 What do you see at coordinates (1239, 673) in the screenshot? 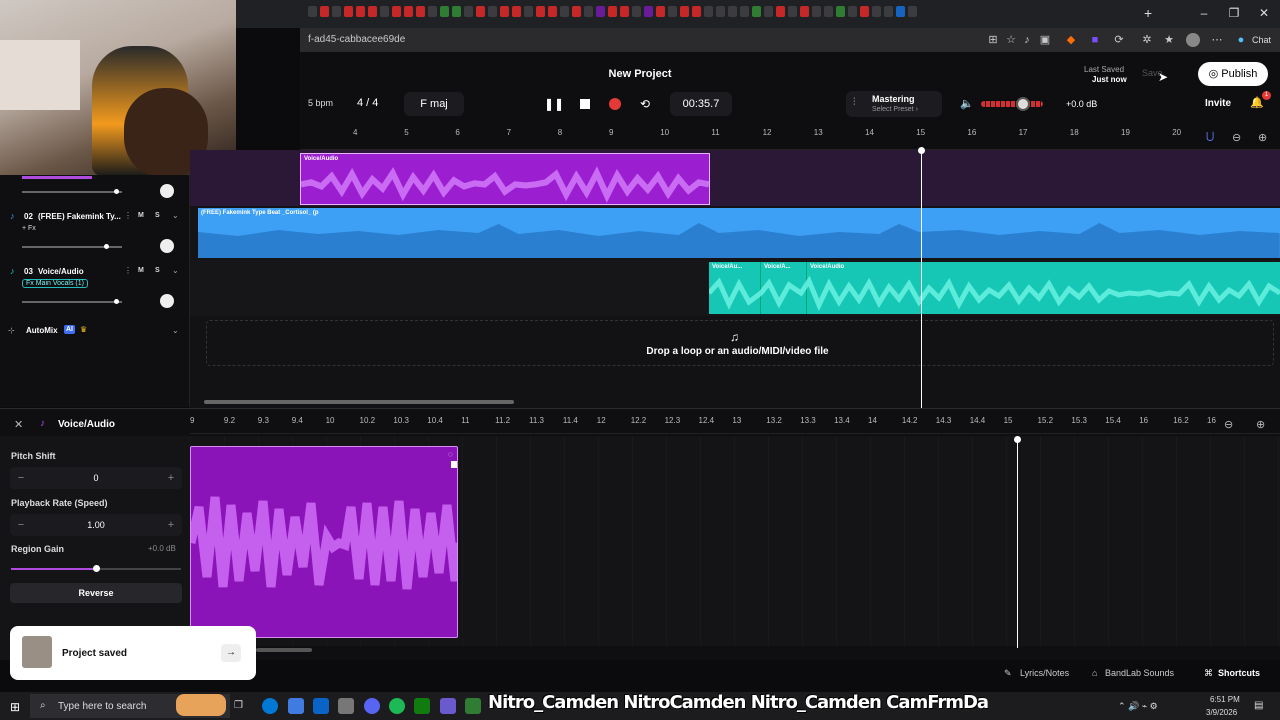
I see `shortcuts-button: Shortcuts` at bounding box center [1239, 673].